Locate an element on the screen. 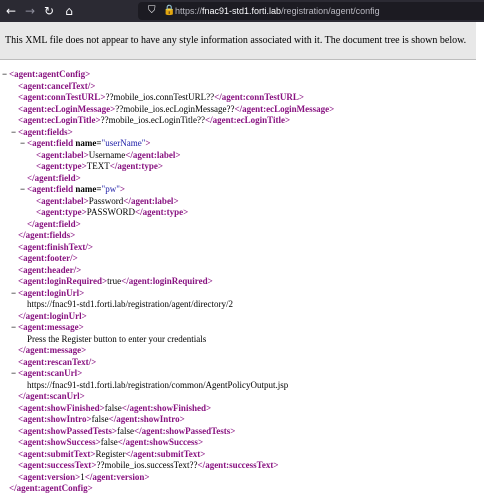 The image size is (484, 495). xml-line: <agent:showIntro>false</agent:showIntro> is located at coordinates (101, 419).